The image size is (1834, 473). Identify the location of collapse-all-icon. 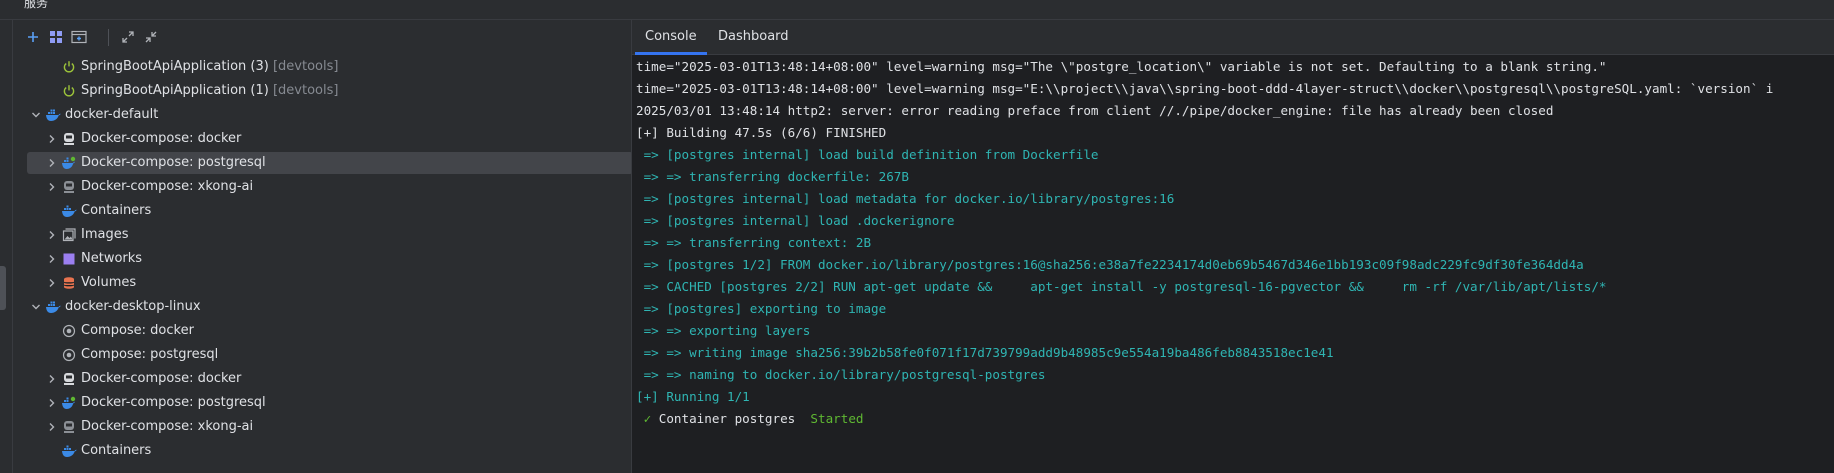
(151, 37).